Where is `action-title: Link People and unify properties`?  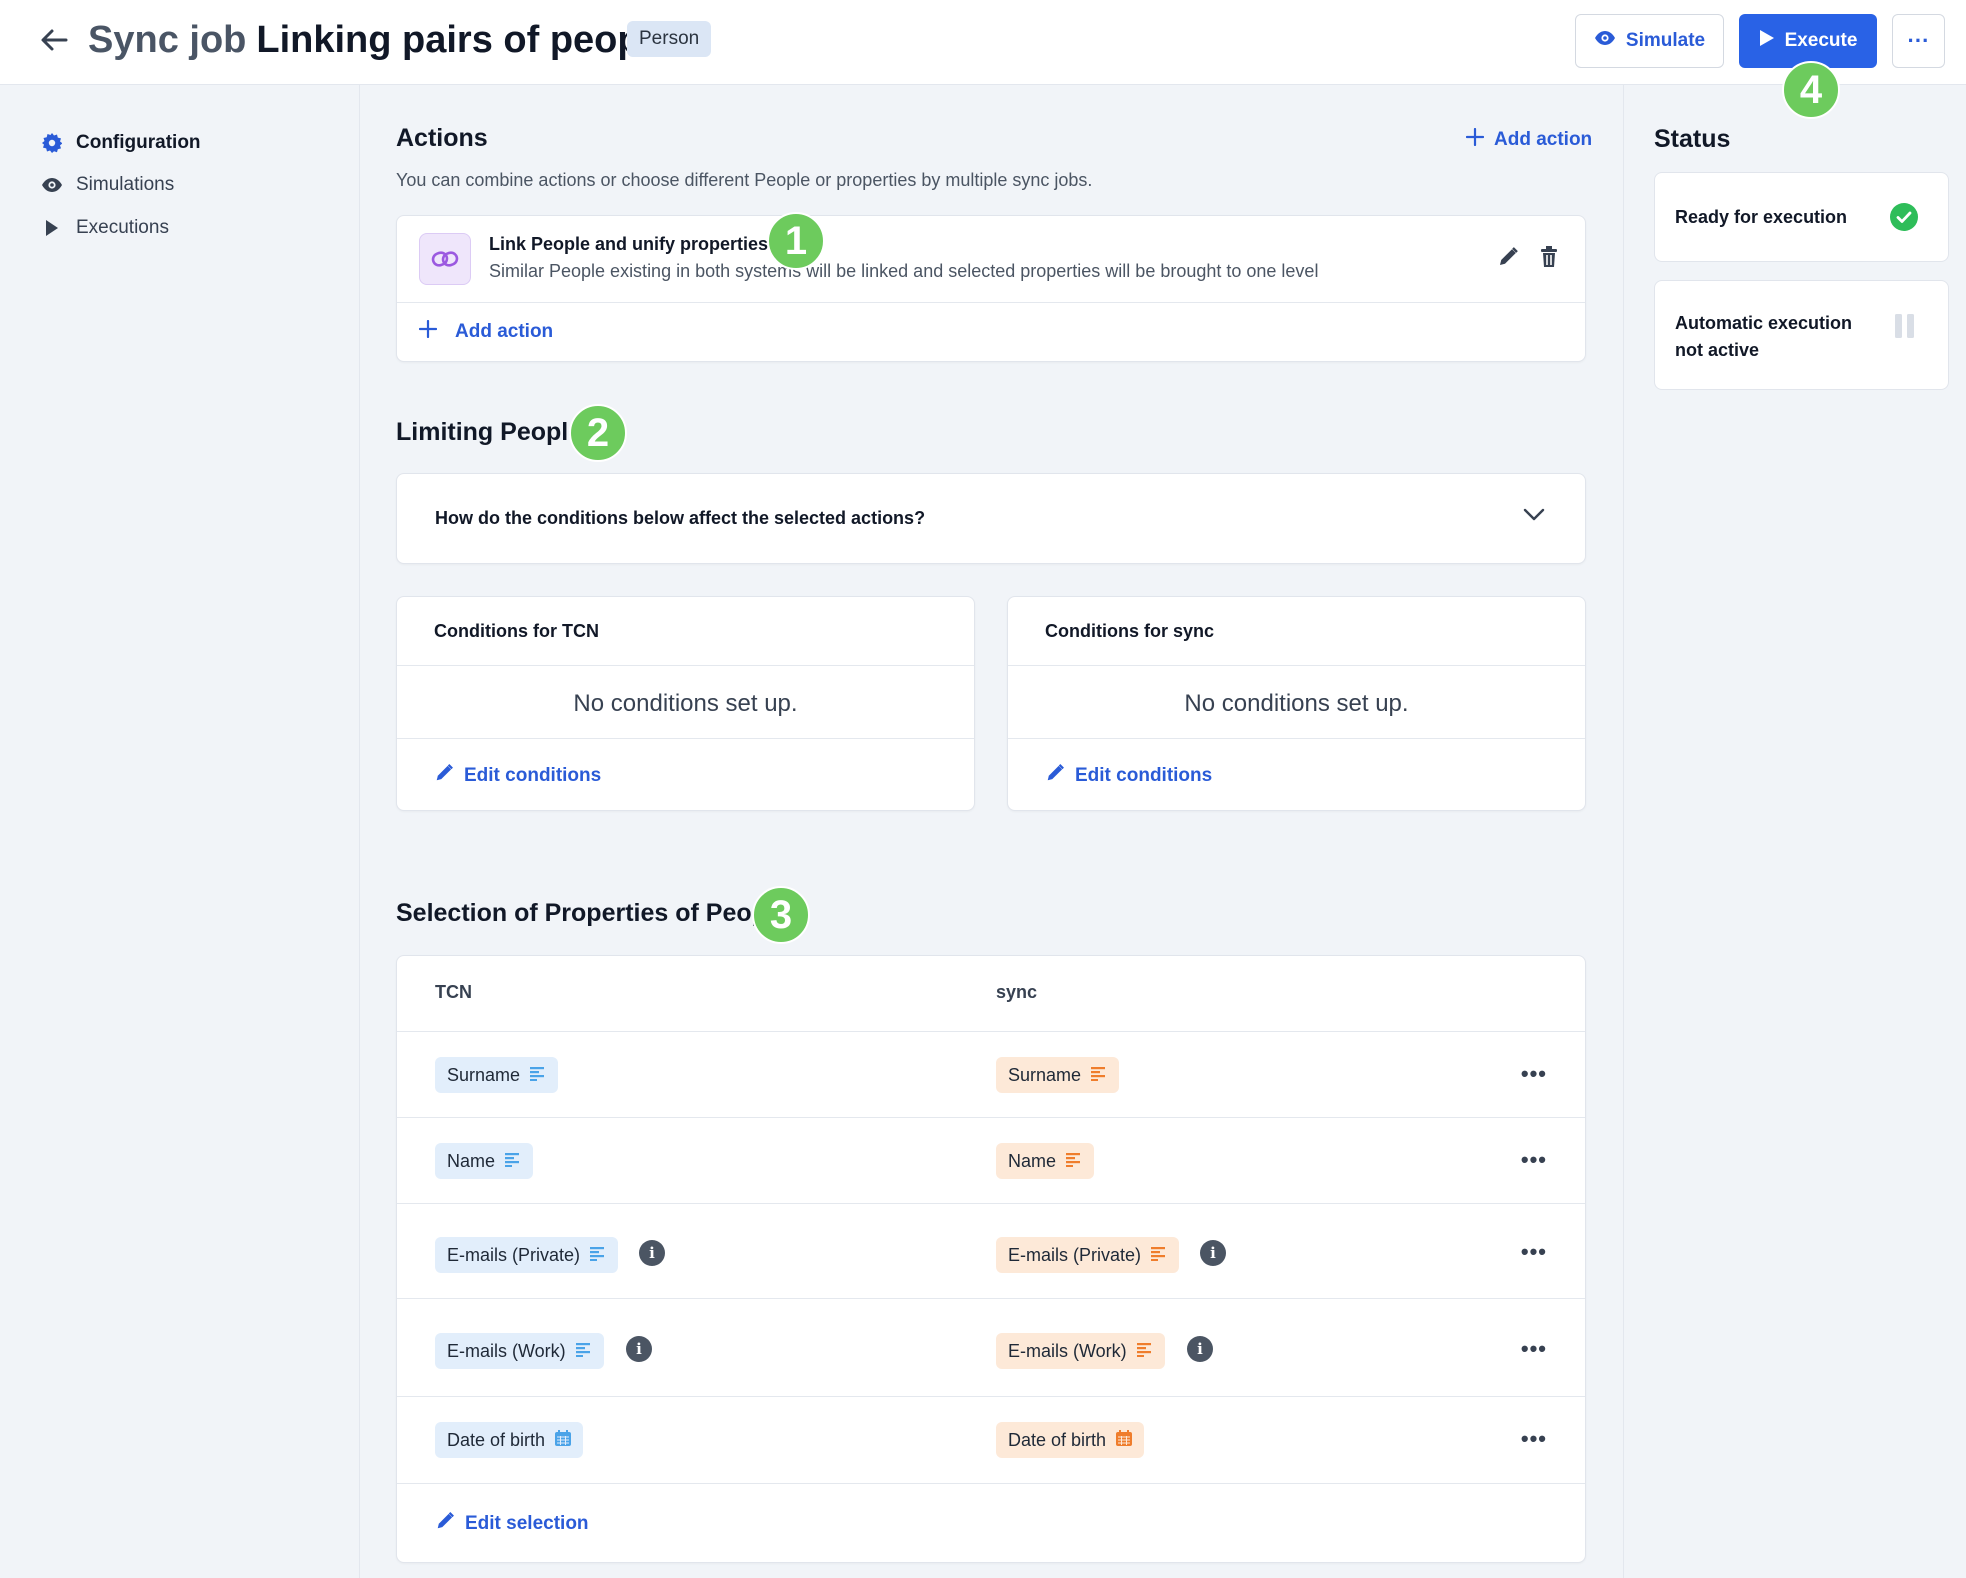 action-title: Link People and unify properties is located at coordinates (629, 244).